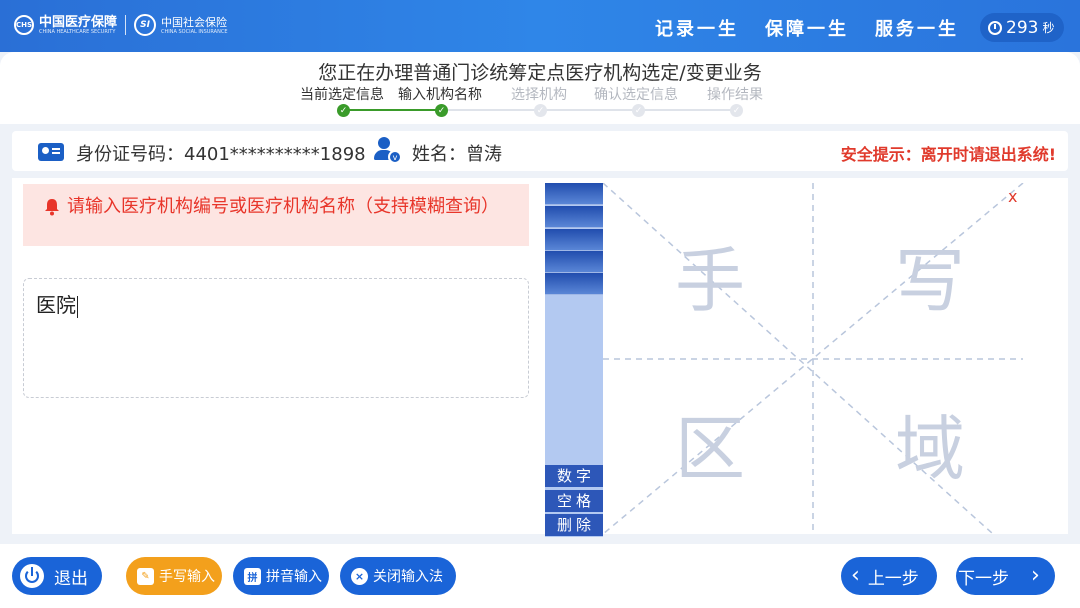  What do you see at coordinates (52, 207) in the screenshot?
I see `bell-icon` at bounding box center [52, 207].